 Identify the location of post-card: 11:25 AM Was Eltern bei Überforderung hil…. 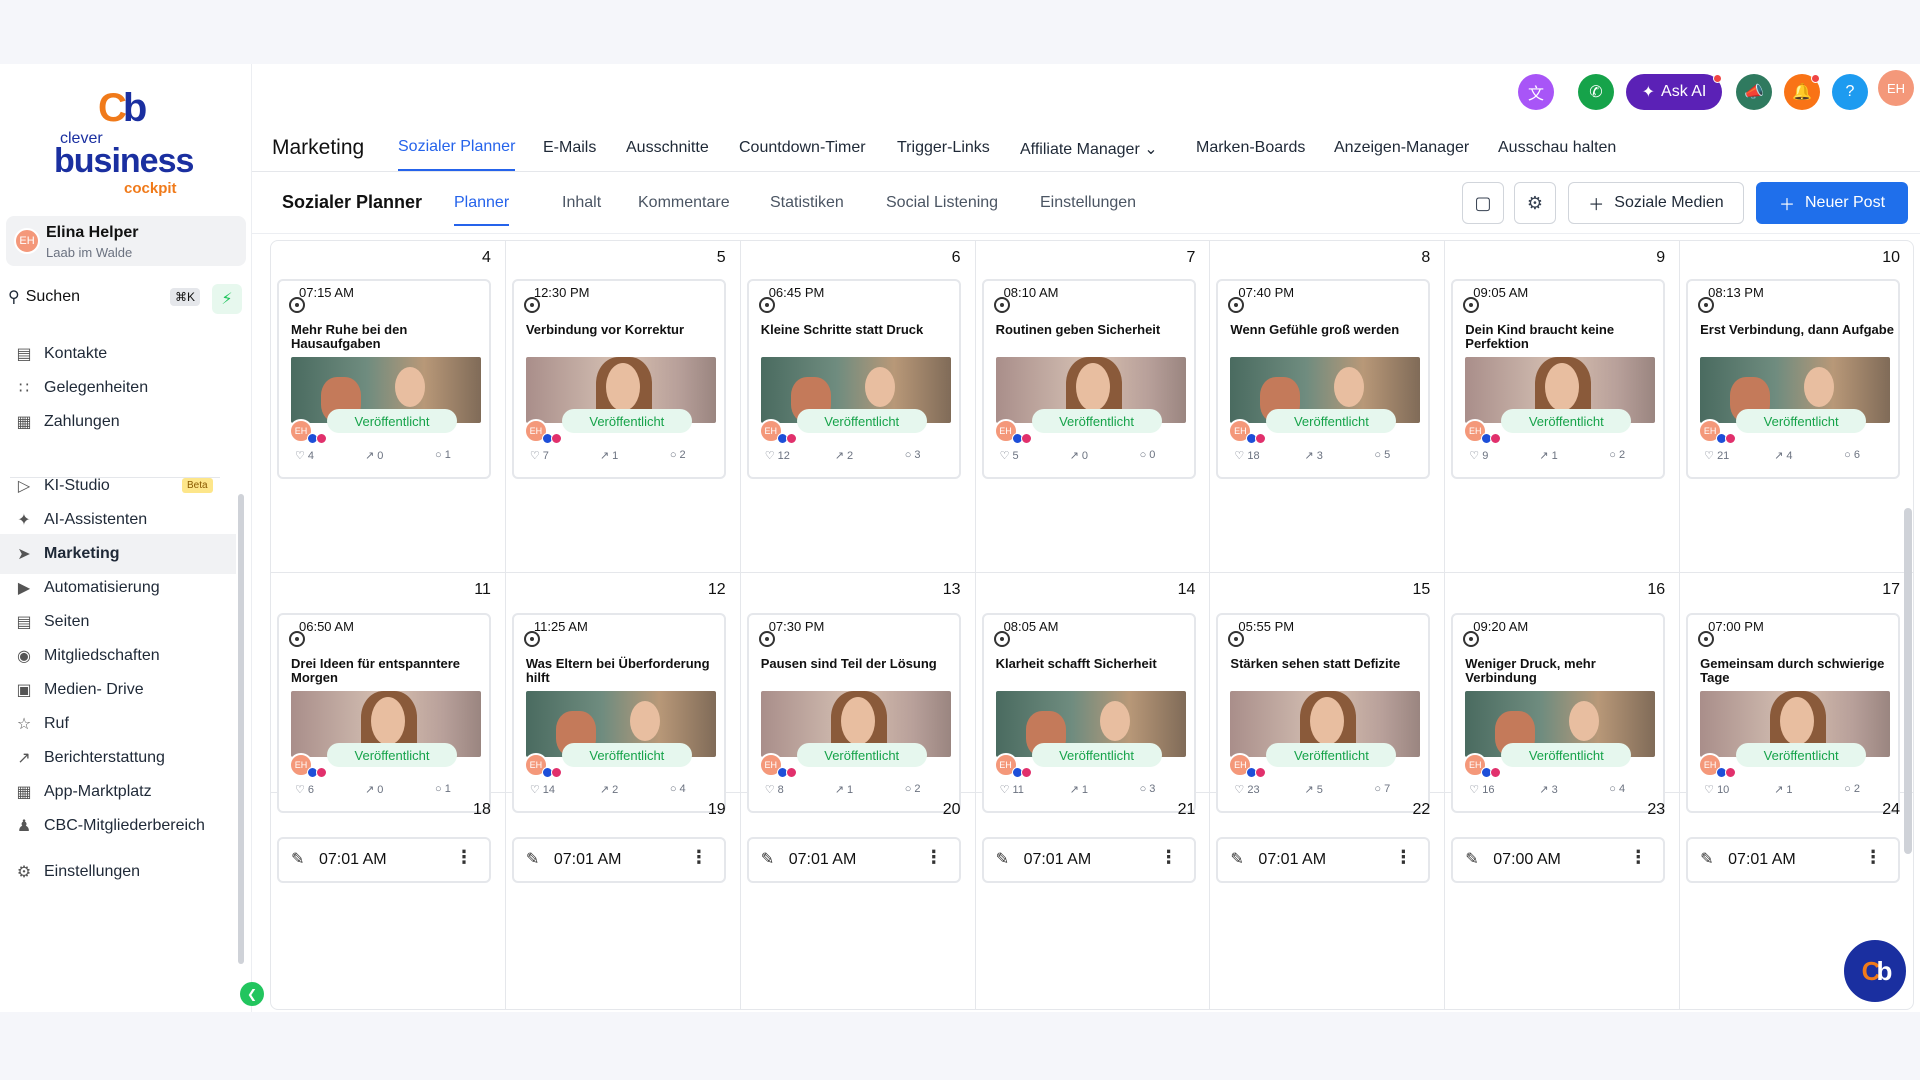
(618, 713).